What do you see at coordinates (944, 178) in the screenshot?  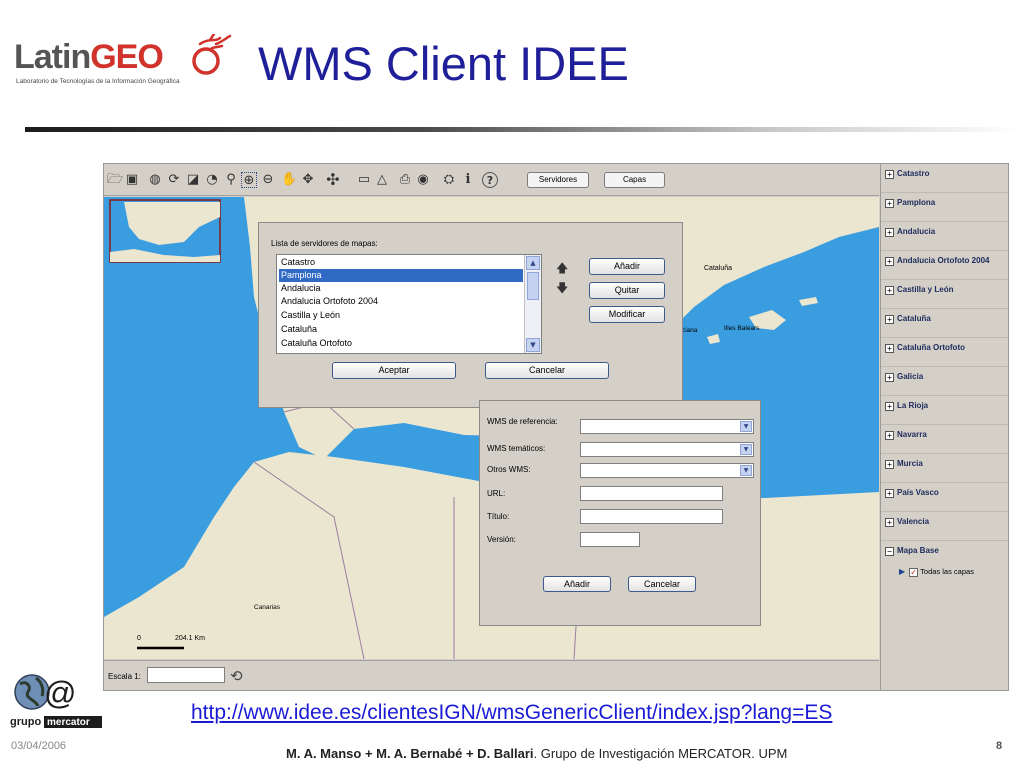 I see `layer-item: + Catastro` at bounding box center [944, 178].